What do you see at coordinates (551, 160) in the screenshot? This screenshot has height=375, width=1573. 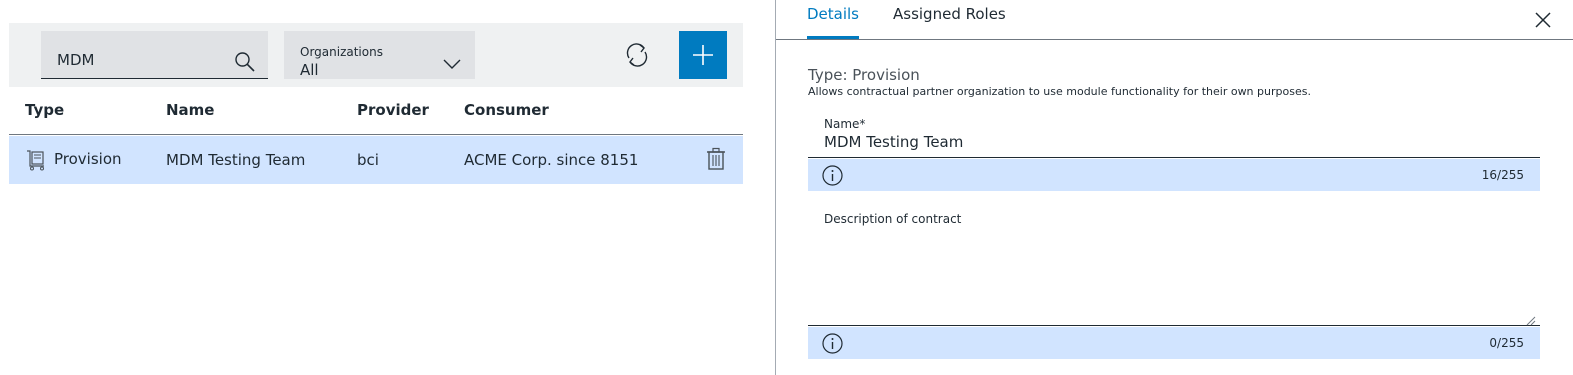 I see `cell-consumer: ACME Corp. since 8151` at bounding box center [551, 160].